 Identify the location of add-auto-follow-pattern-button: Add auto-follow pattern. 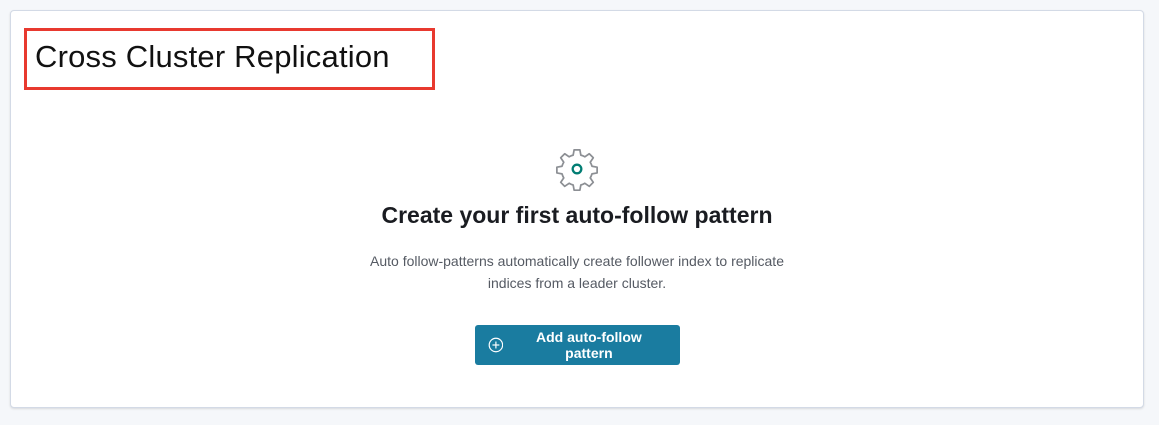
(577, 345).